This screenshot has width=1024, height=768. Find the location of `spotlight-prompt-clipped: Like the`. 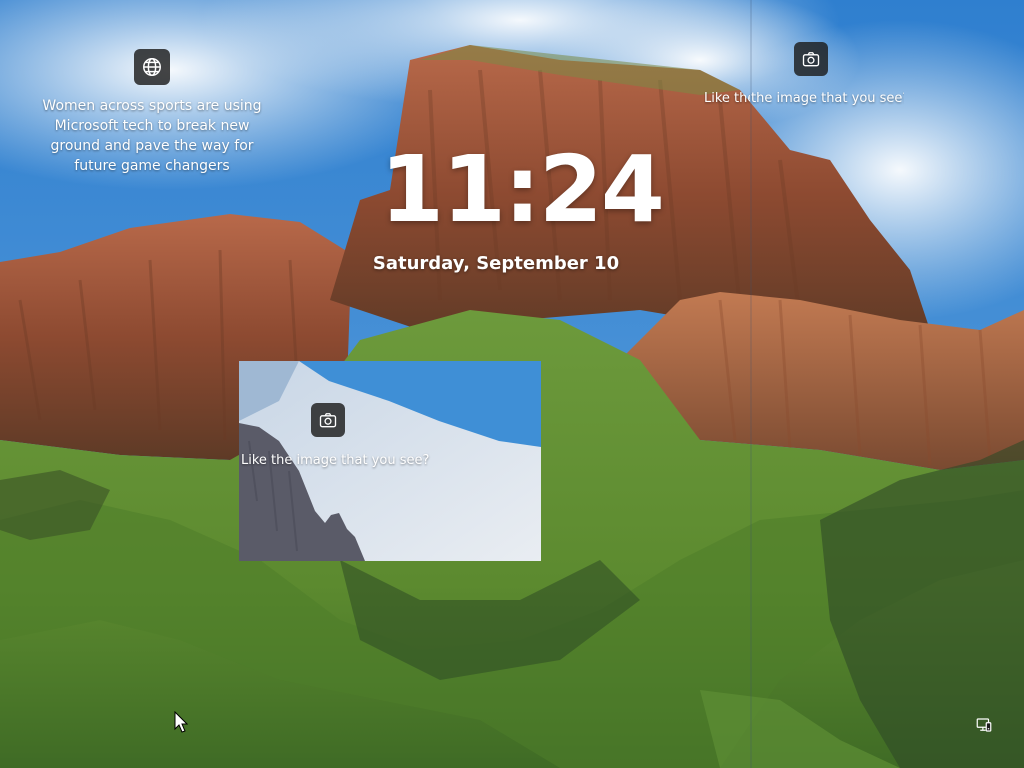

spotlight-prompt-clipped: Like the is located at coordinates (727, 98).